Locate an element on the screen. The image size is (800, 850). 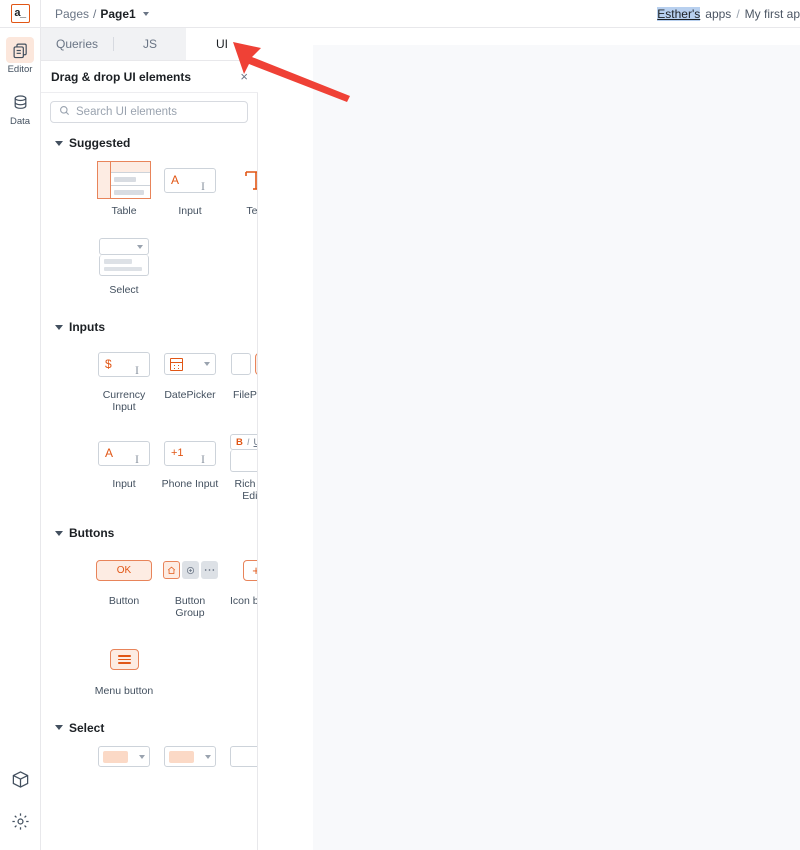
widget-card-button: OK Button is located at coordinates (124, 589).